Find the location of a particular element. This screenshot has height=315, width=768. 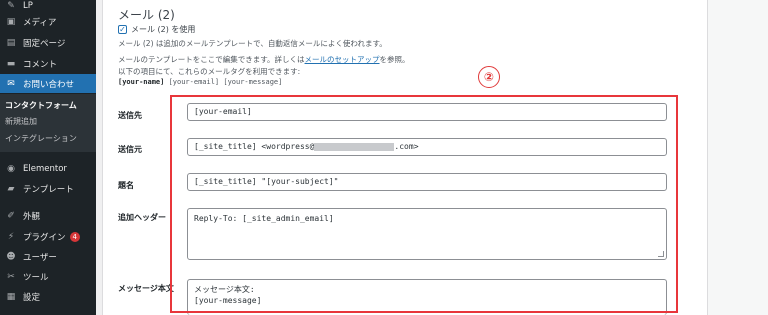

sidebar-item-tools: ✂ ツール is located at coordinates (48, 276).